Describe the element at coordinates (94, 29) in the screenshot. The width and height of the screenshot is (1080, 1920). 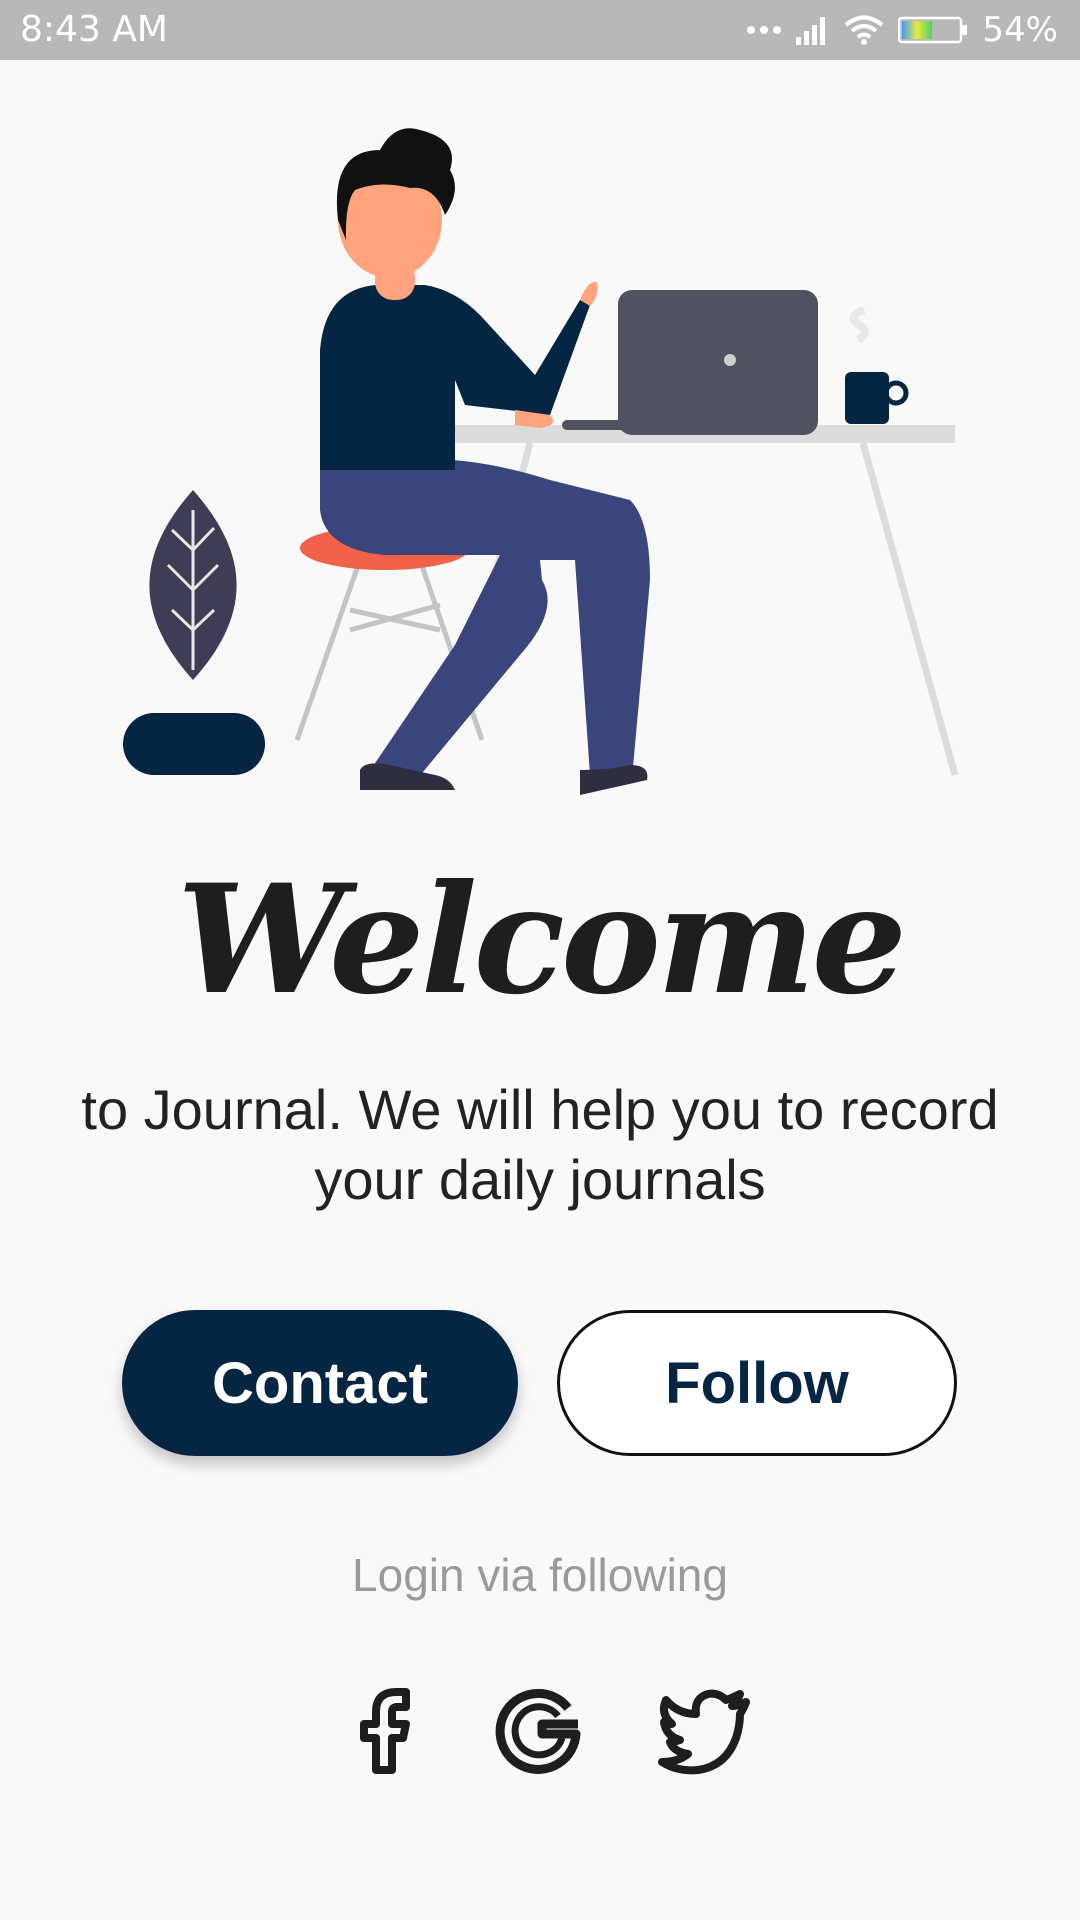
I see `status-time: 8:43 AM` at that location.